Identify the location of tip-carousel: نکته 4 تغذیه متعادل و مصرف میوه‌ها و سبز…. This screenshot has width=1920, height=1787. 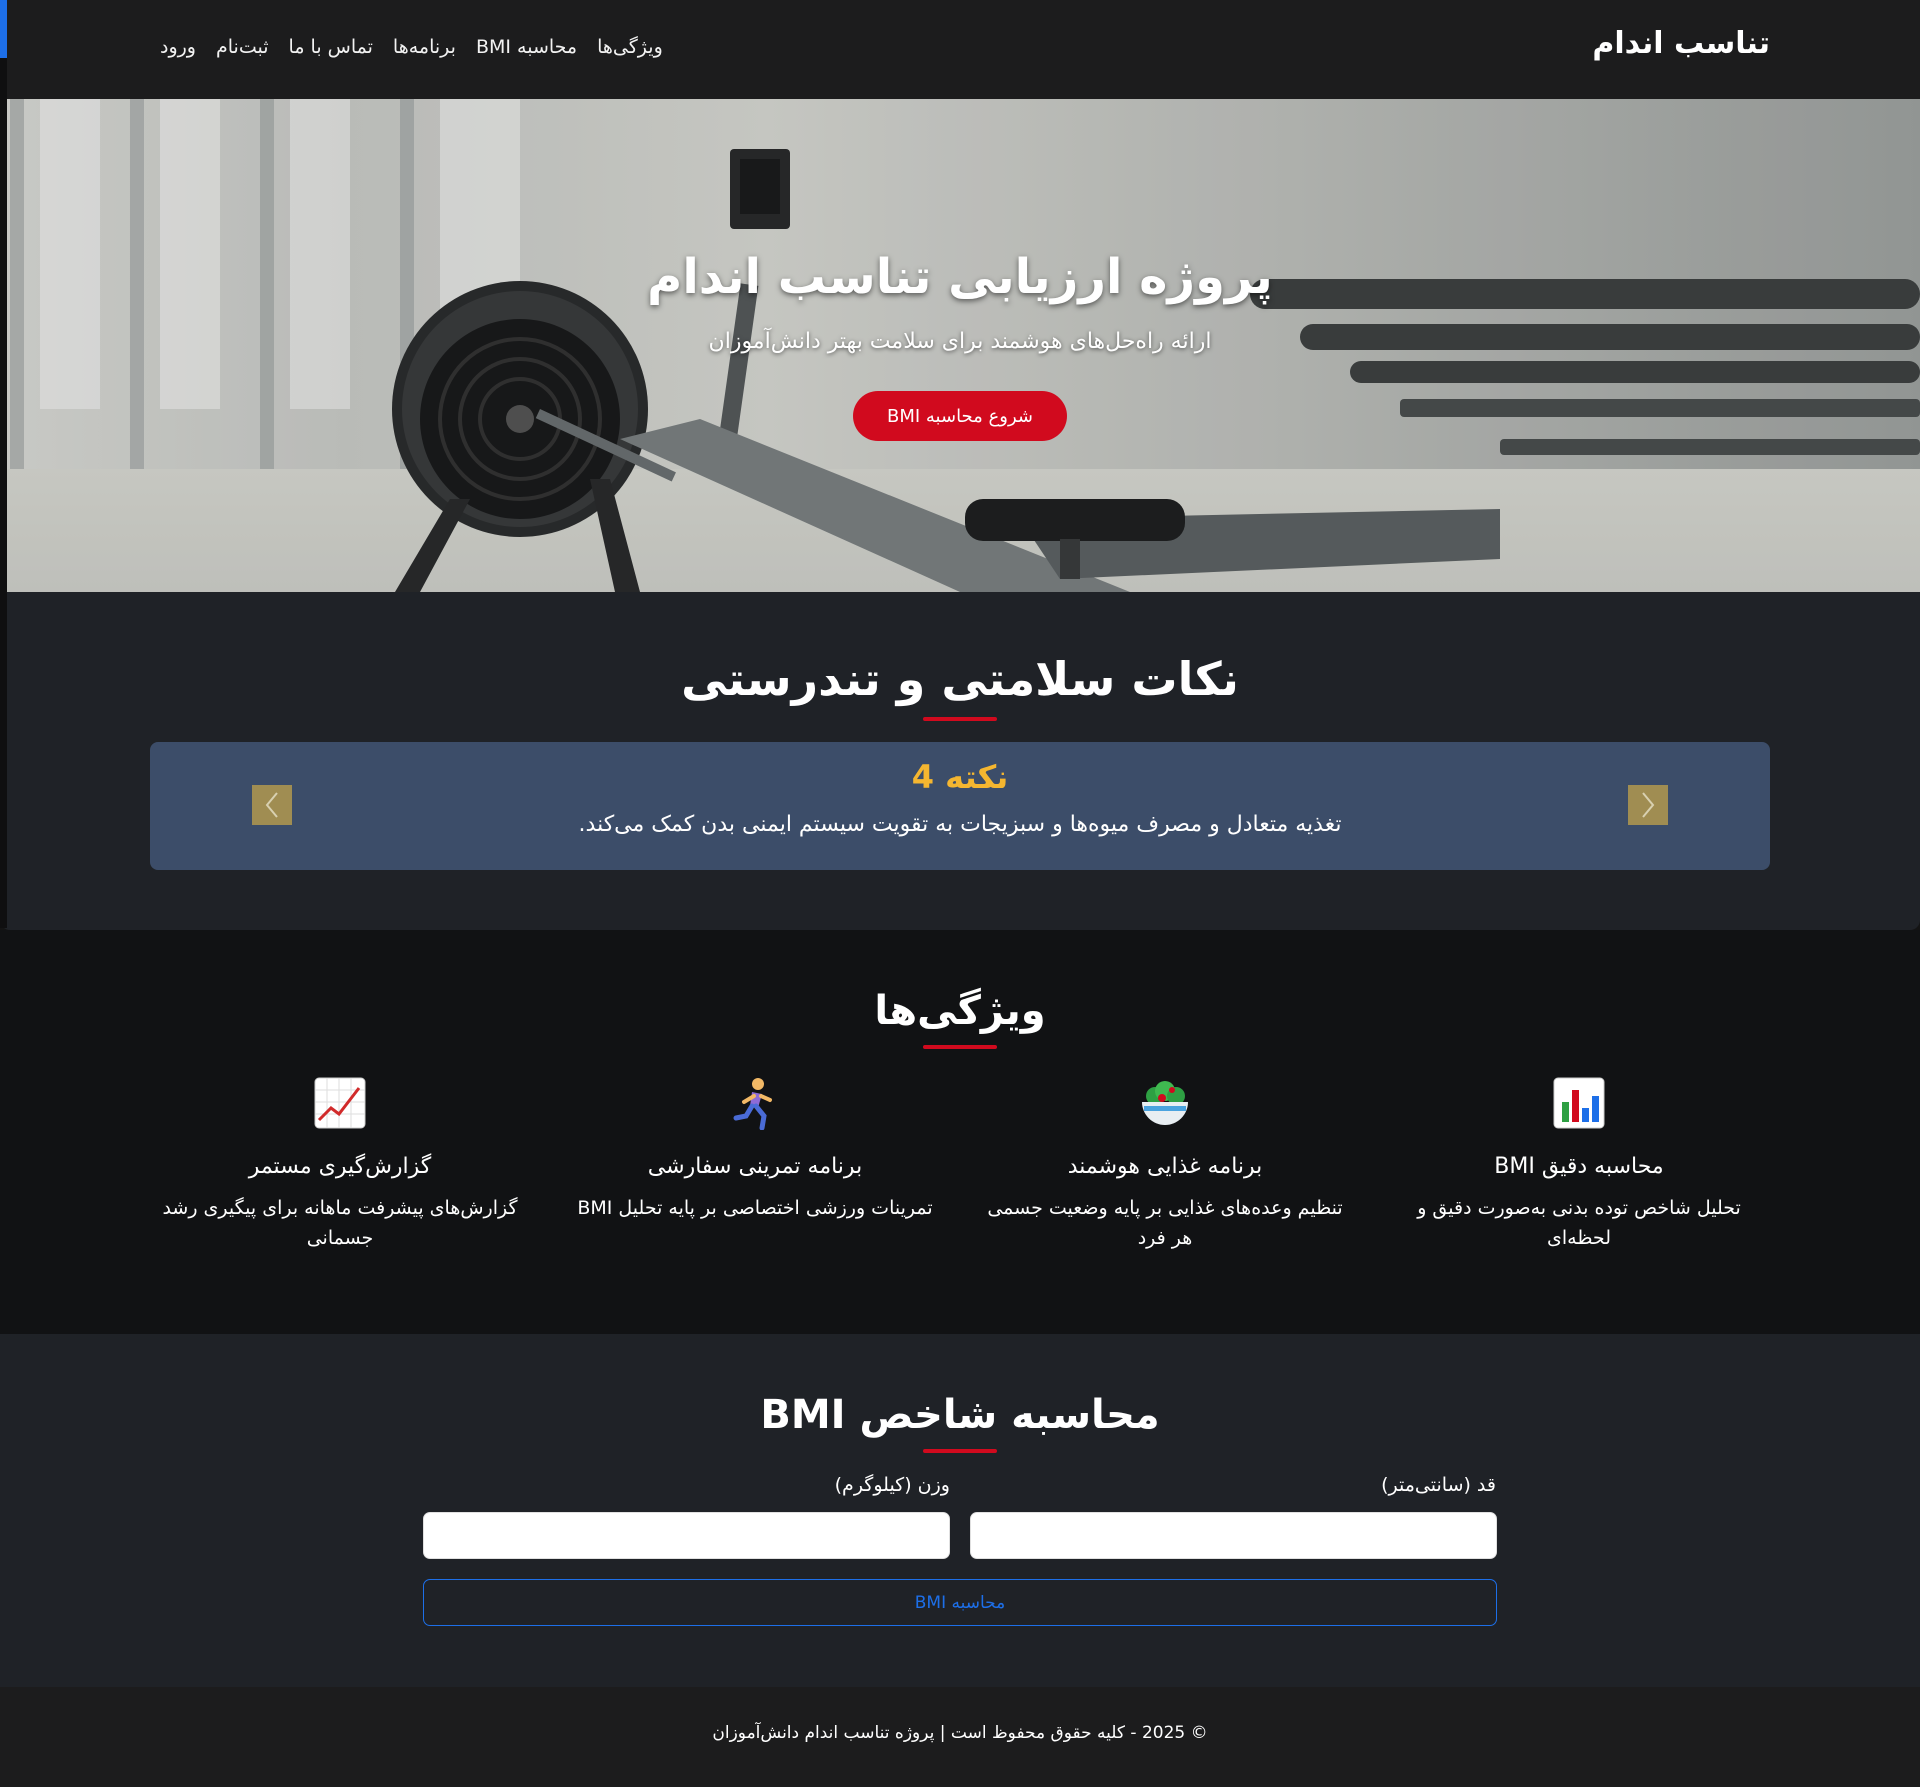
(960, 806).